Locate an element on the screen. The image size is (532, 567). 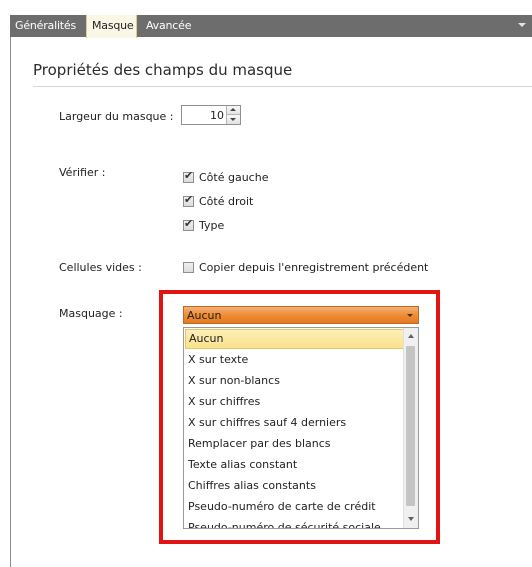
tab-masque: Masque is located at coordinates (111, 26).